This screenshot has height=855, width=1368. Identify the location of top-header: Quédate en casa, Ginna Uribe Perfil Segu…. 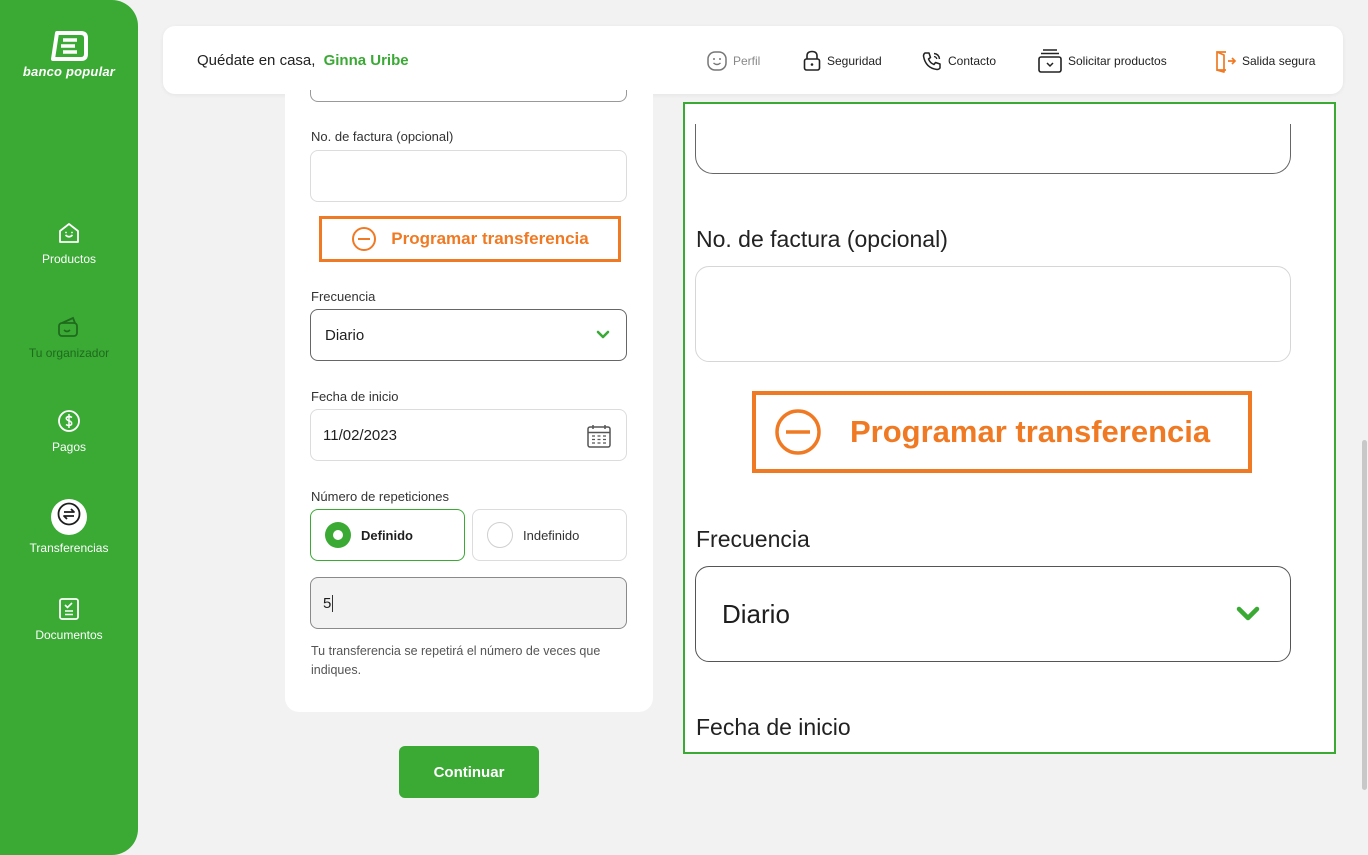
(753, 60).